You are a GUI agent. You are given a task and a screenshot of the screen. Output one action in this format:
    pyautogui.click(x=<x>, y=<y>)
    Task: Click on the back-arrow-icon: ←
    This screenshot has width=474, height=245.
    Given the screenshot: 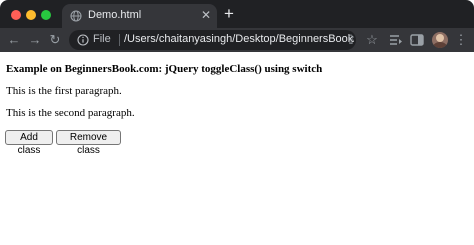 What is the action you would take?
    pyautogui.click(x=14, y=40)
    